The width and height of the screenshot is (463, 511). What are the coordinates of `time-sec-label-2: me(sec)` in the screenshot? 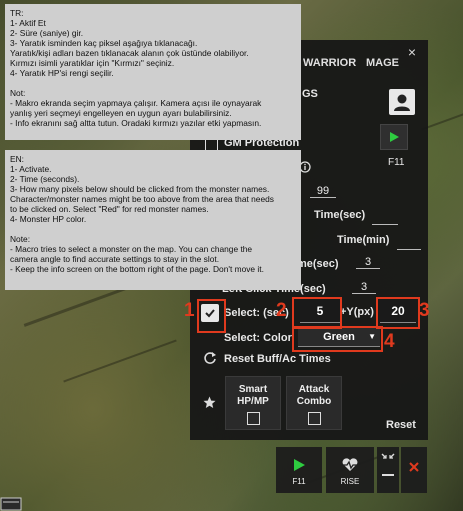 It's located at (318, 264).